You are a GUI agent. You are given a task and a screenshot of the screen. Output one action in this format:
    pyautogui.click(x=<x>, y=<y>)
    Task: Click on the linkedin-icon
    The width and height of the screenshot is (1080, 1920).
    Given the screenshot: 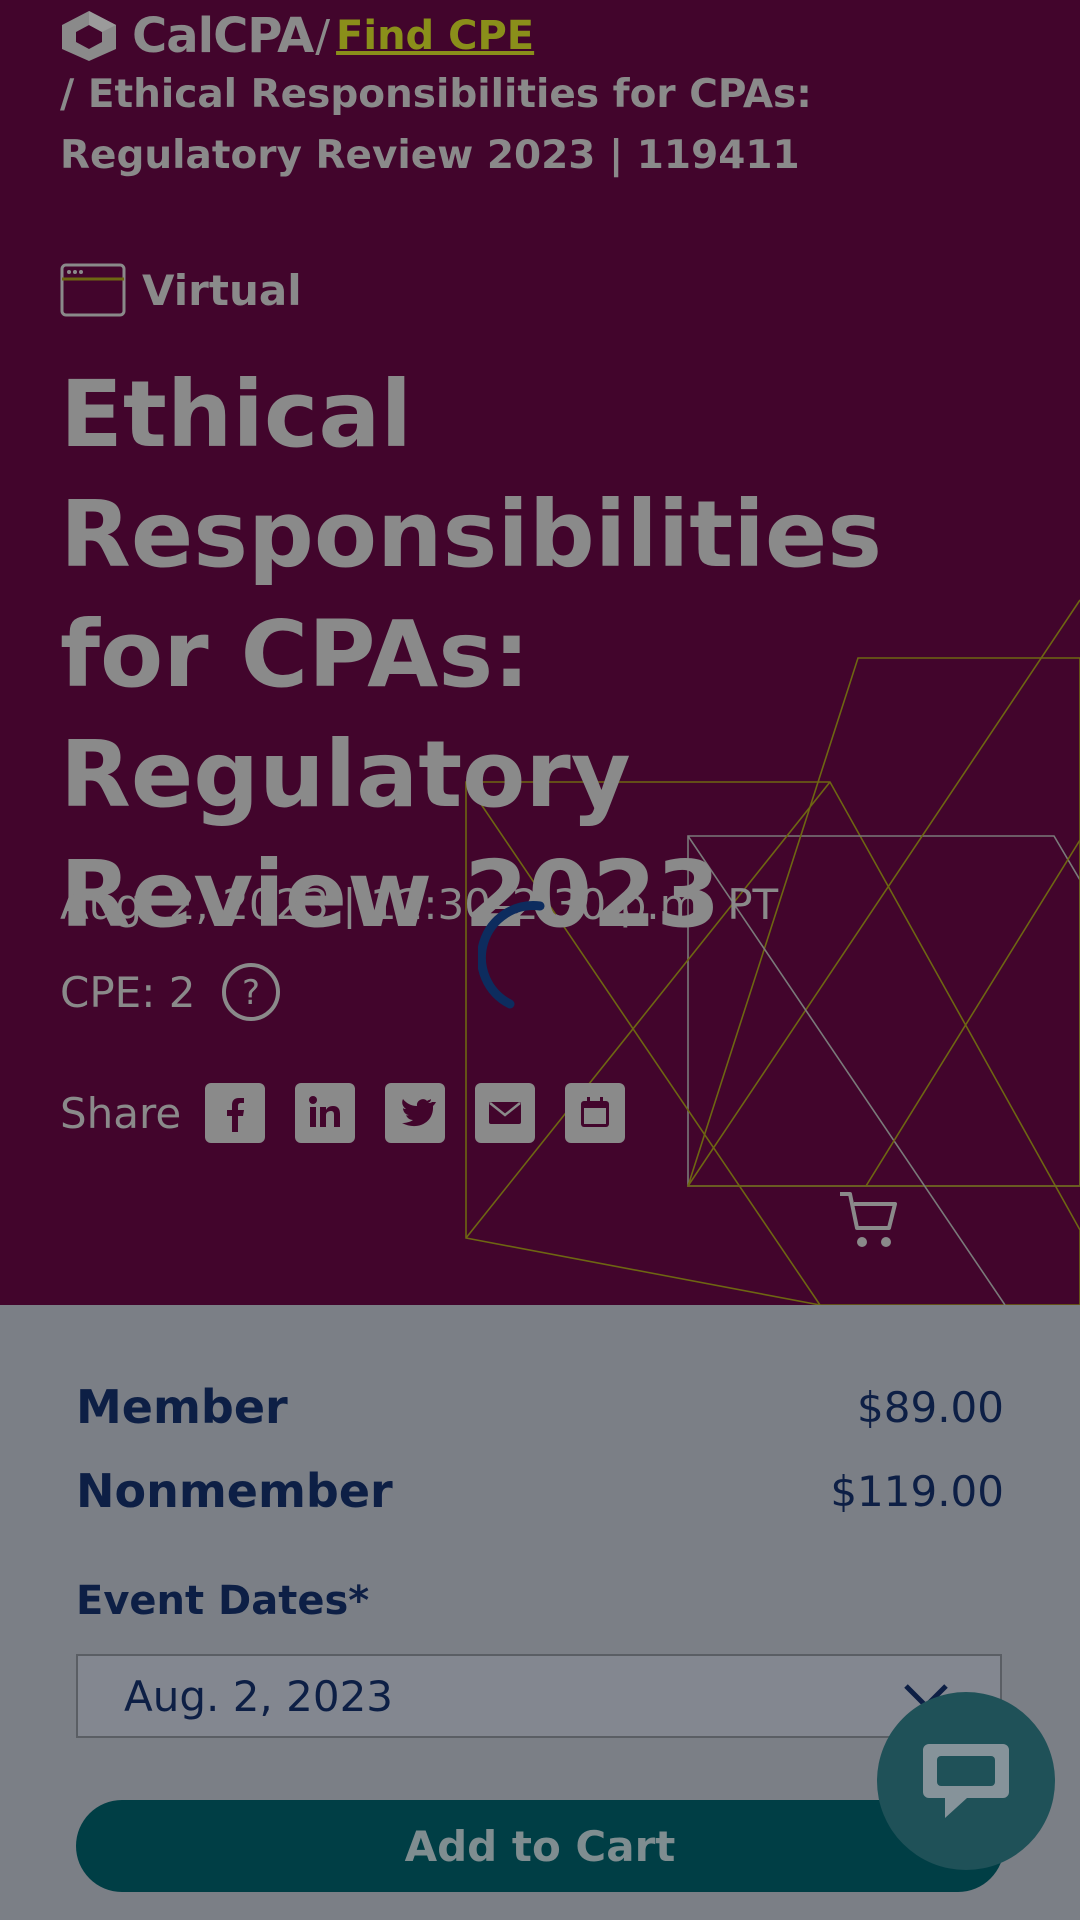 What is the action you would take?
    pyautogui.click(x=325, y=1111)
    